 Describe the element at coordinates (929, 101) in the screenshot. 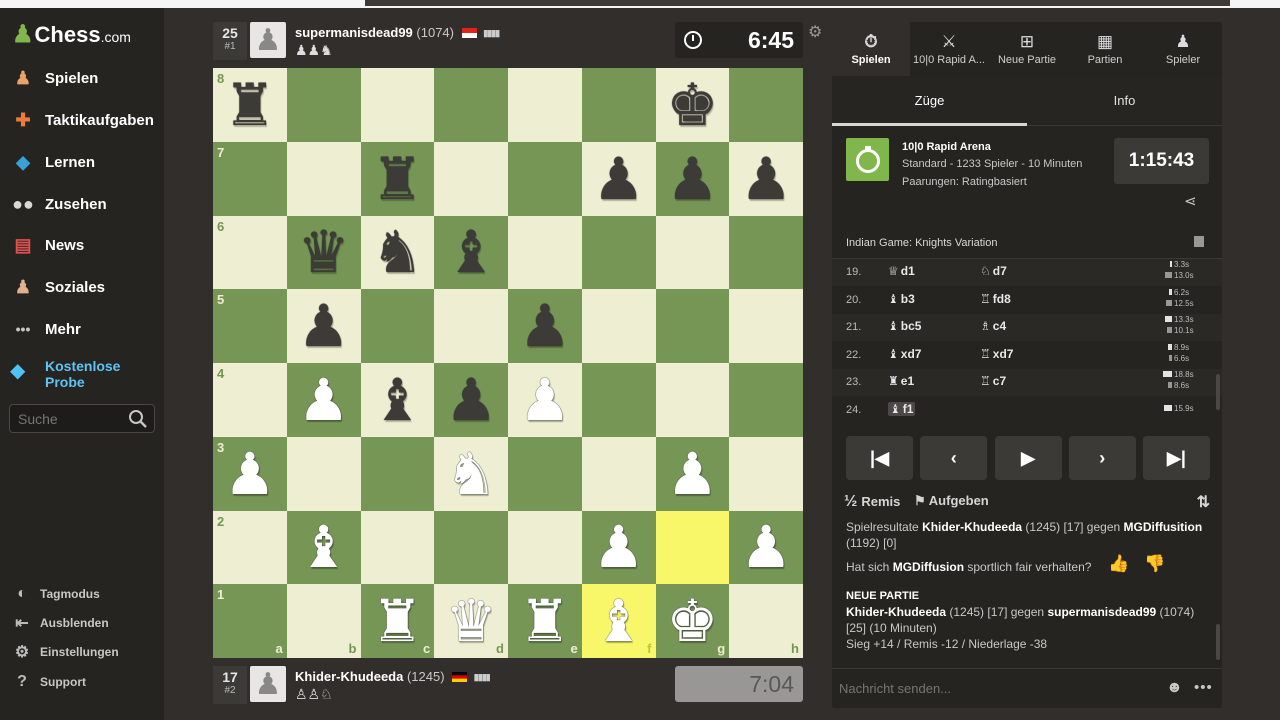

I see `subtab-moves: Züge` at that location.